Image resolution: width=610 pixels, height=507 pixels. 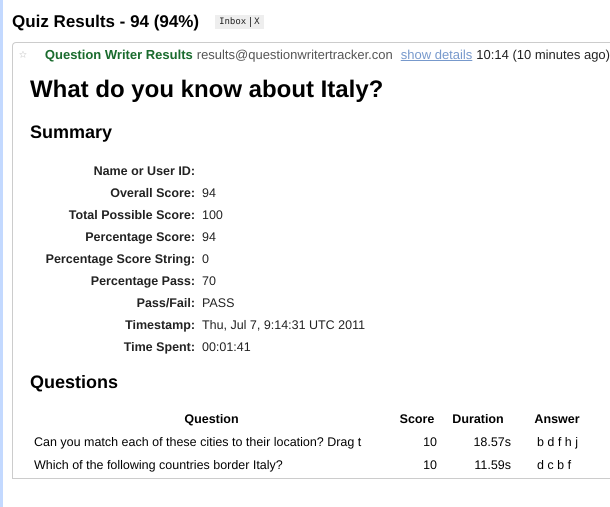 I want to click on summary-heading: Summary, so click(x=72, y=132).